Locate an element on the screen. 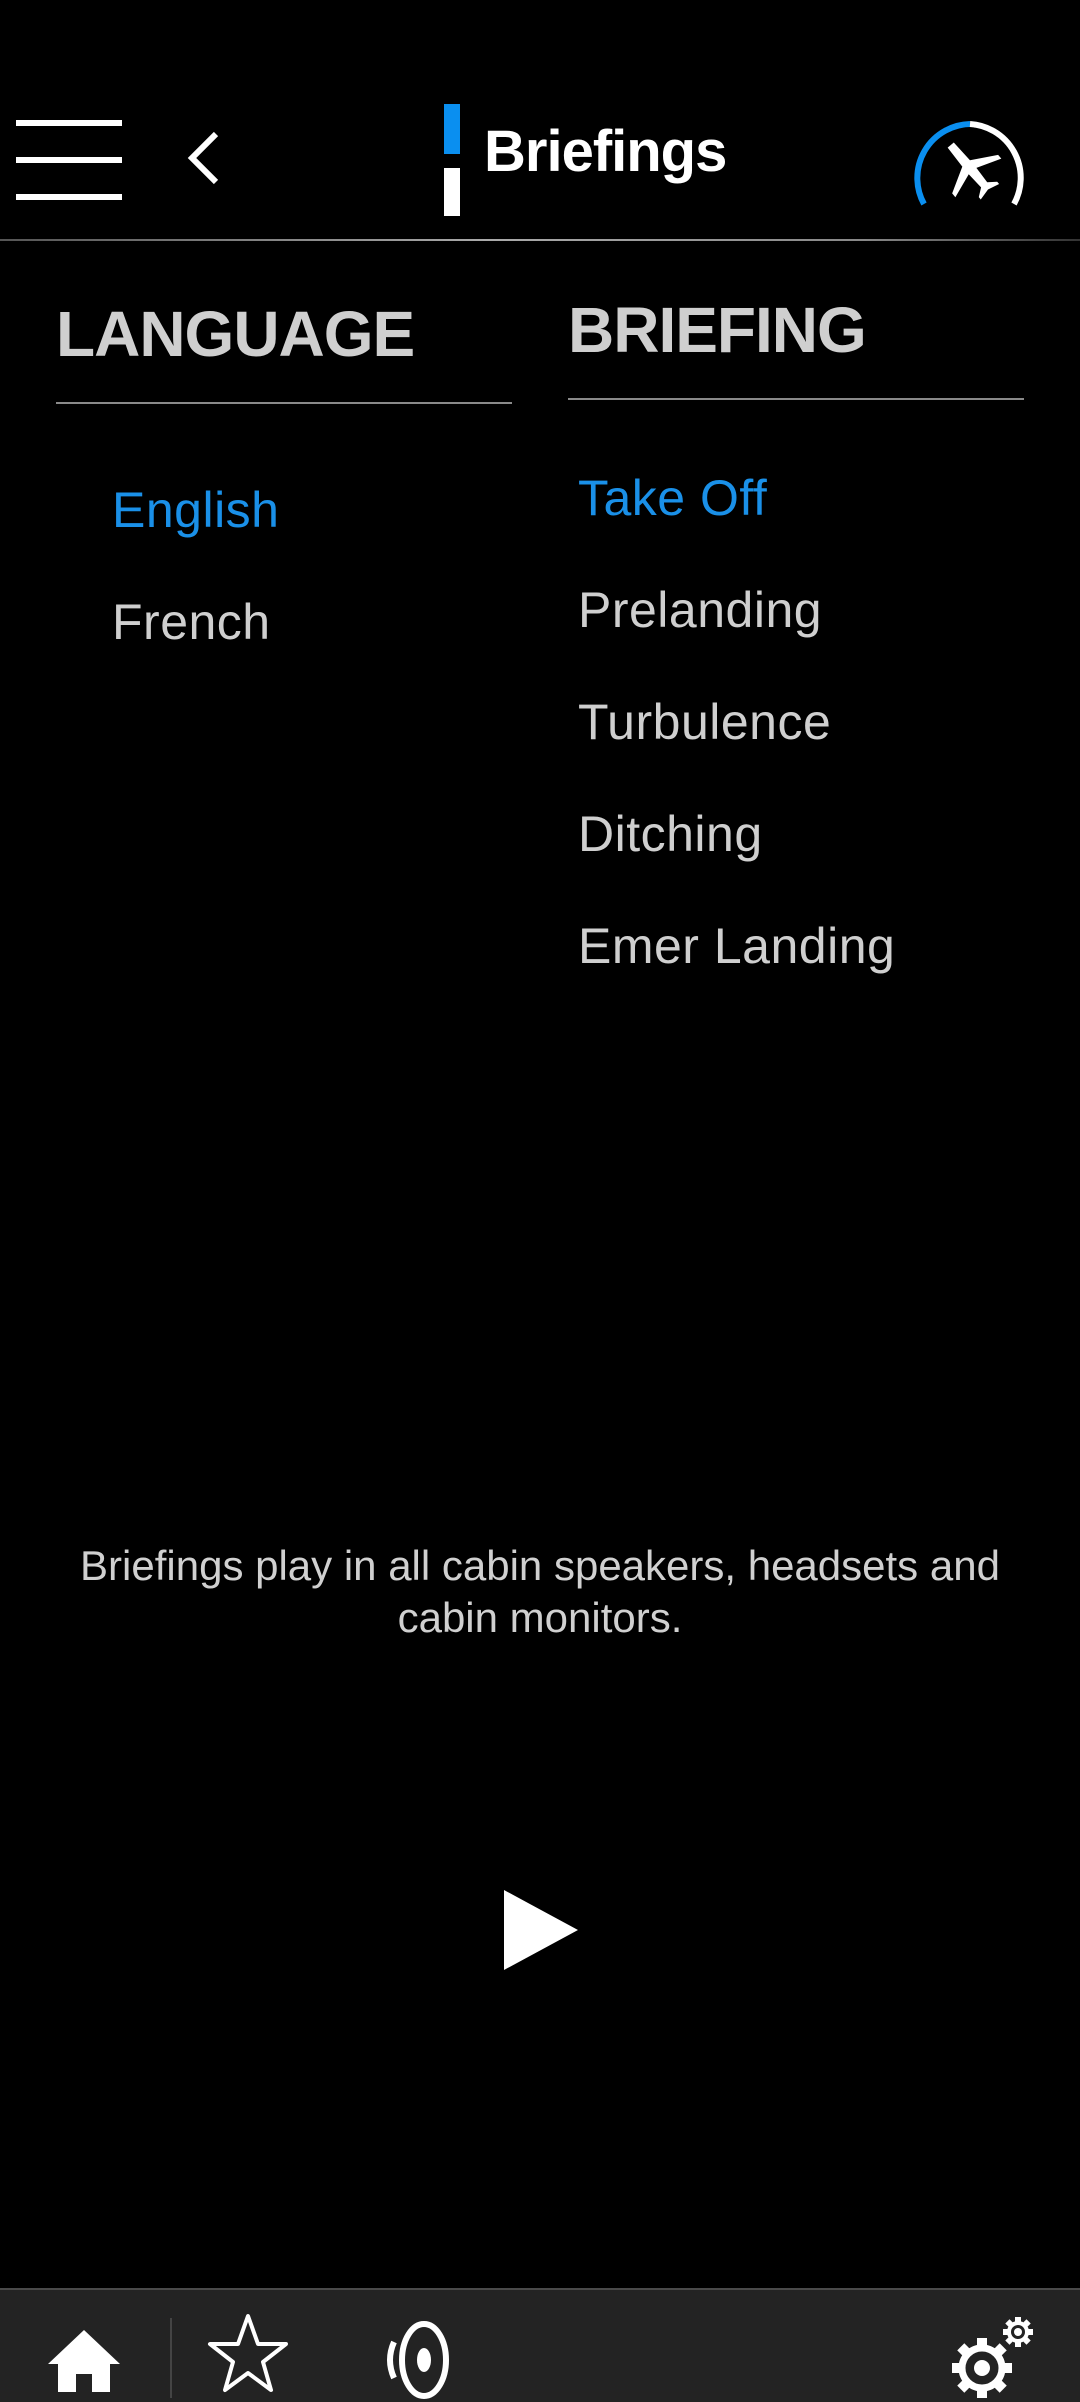 The width and height of the screenshot is (1080, 2402). settings-gears-icon is located at coordinates (995, 2357).